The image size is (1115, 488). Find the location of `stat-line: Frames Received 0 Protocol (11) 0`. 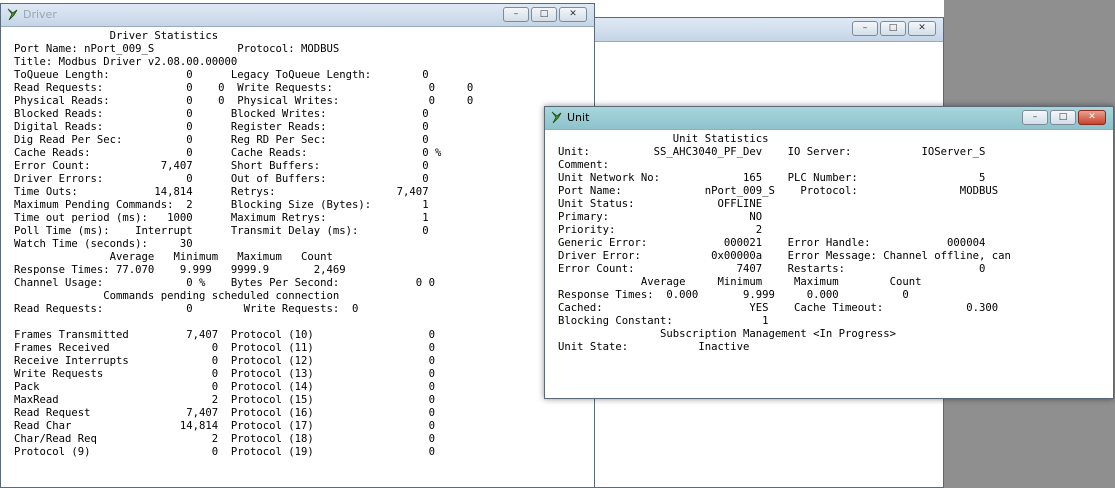

stat-line: Frames Received 0 Protocol (11) 0 is located at coordinates (224, 348).